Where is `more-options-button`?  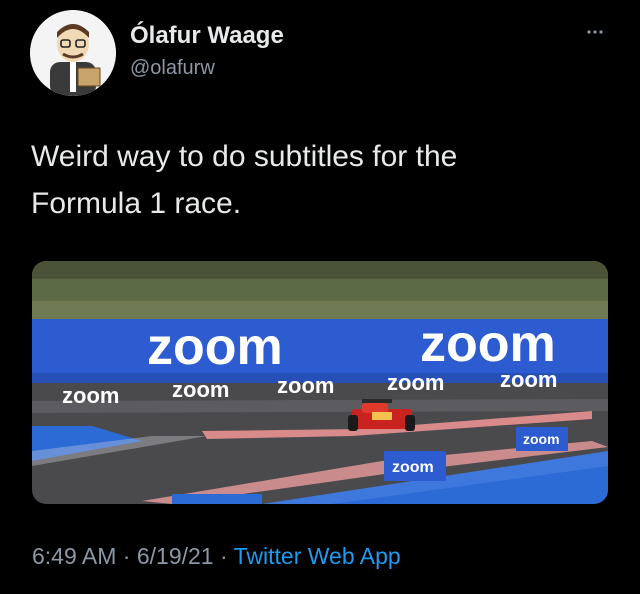 more-options-button is located at coordinates (595, 32).